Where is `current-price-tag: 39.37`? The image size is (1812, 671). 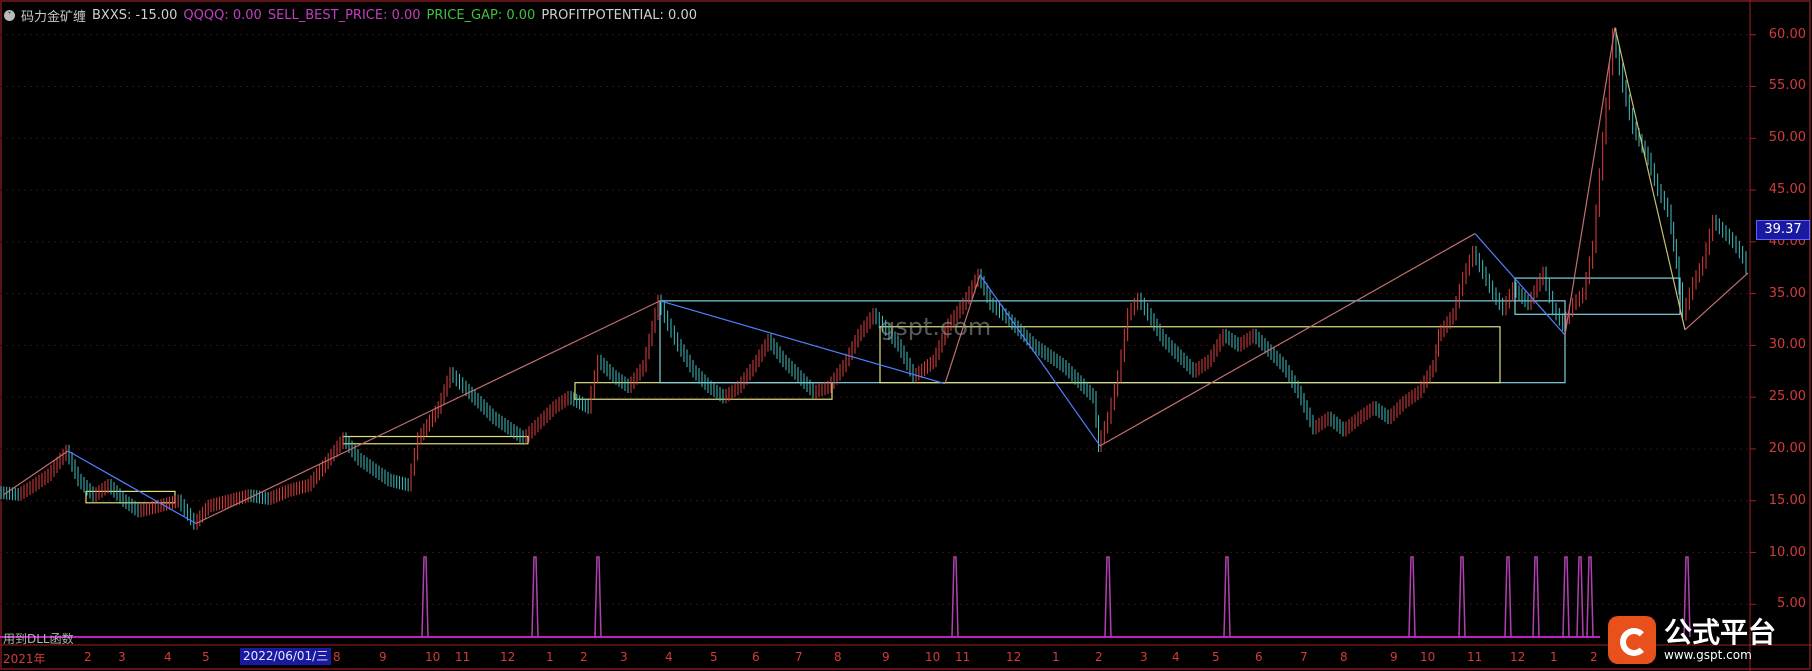
current-price-tag: 39.37 is located at coordinates (1783, 230).